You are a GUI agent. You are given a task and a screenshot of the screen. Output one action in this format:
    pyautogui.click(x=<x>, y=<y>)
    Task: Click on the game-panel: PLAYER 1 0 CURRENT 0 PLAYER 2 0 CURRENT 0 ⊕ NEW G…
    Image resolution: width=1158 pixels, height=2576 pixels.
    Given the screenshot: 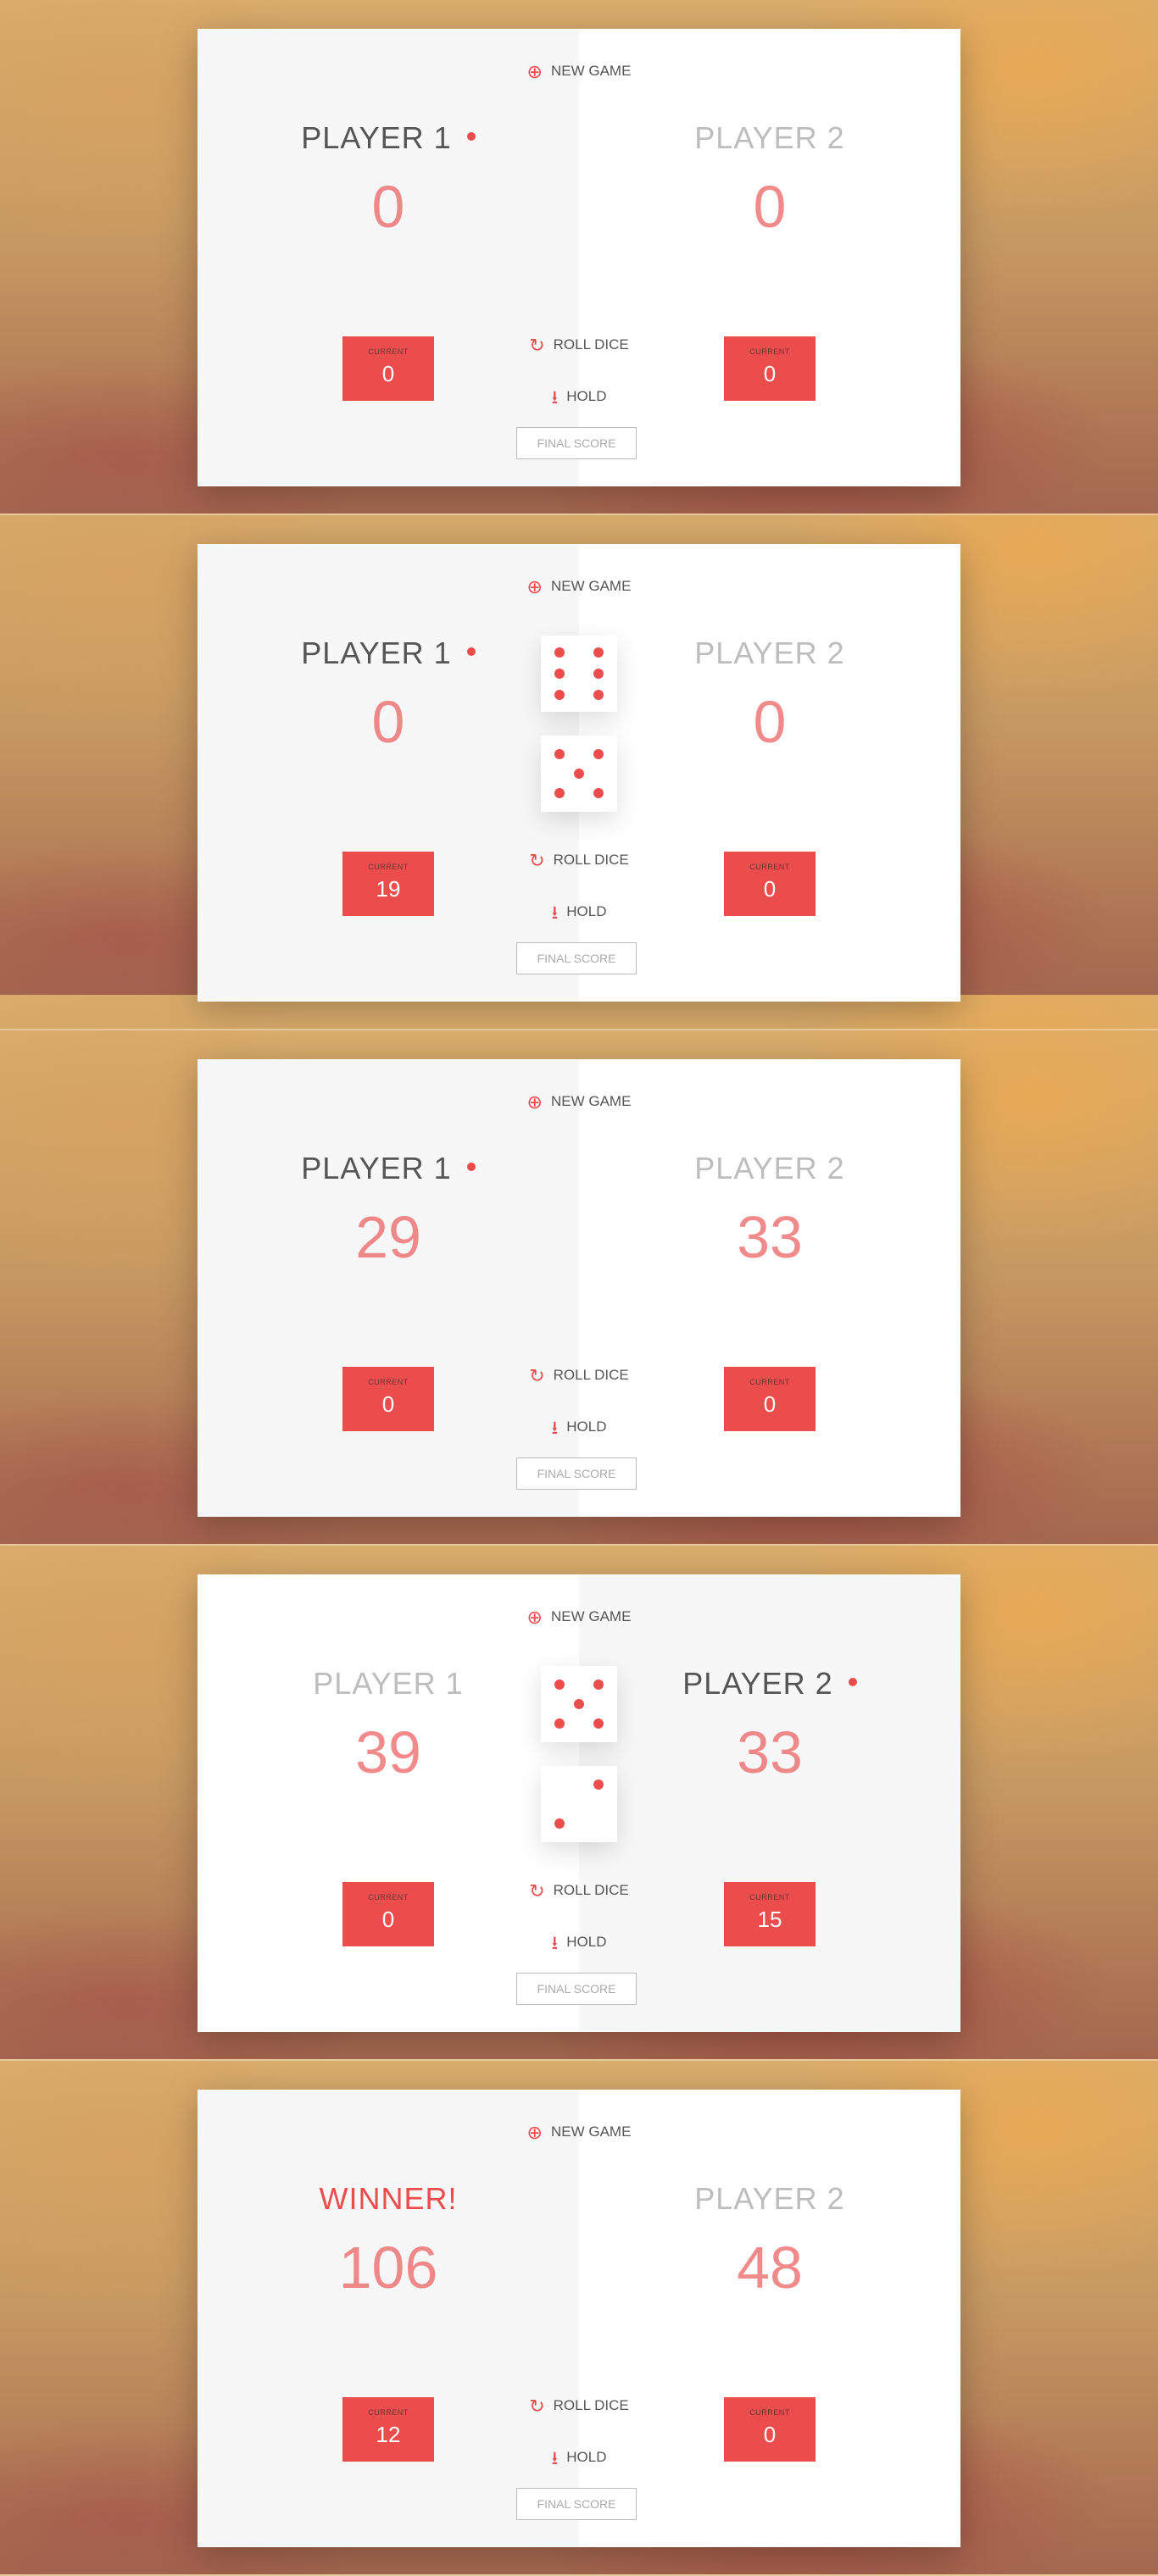 What is the action you would take?
    pyautogui.click(x=579, y=257)
    